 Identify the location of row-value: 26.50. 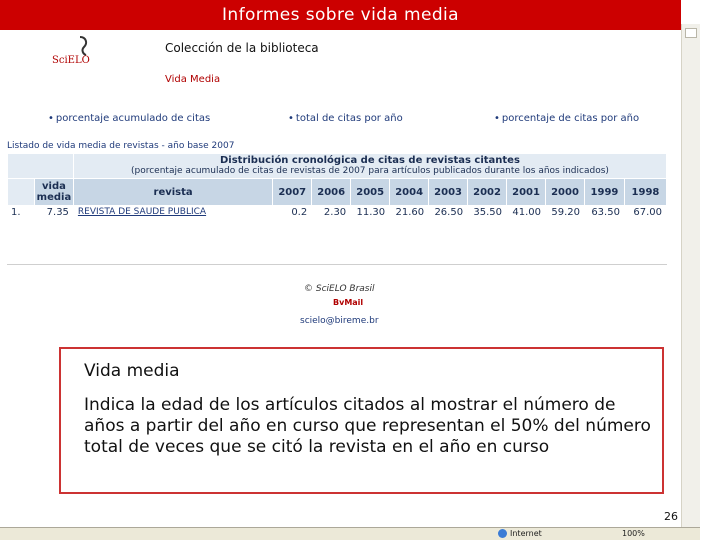
(448, 212).